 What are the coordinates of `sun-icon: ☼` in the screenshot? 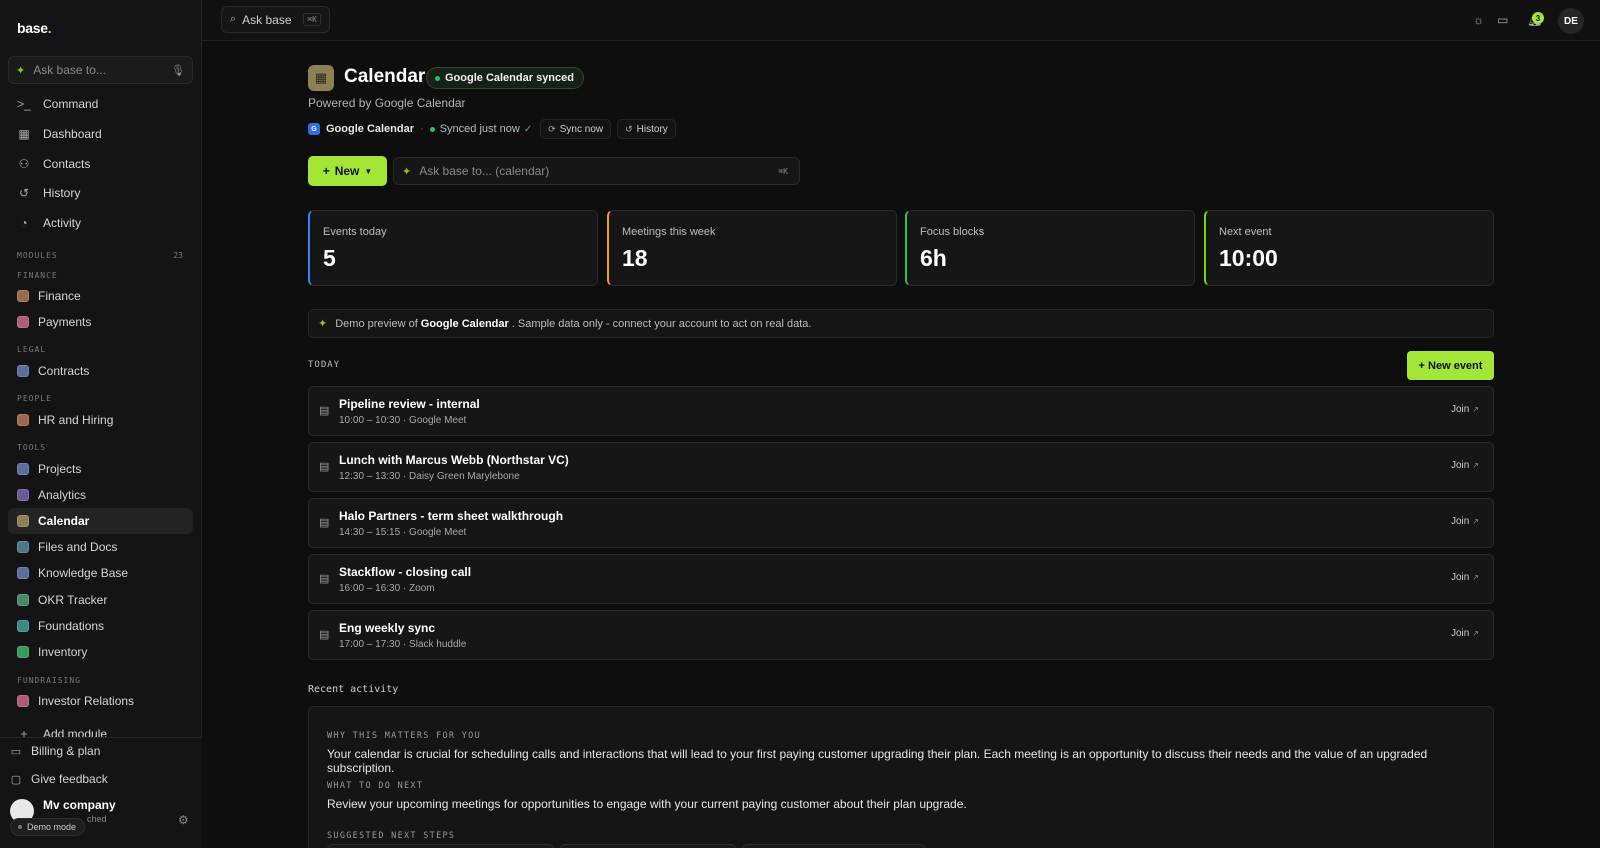 It's located at (1478, 20).